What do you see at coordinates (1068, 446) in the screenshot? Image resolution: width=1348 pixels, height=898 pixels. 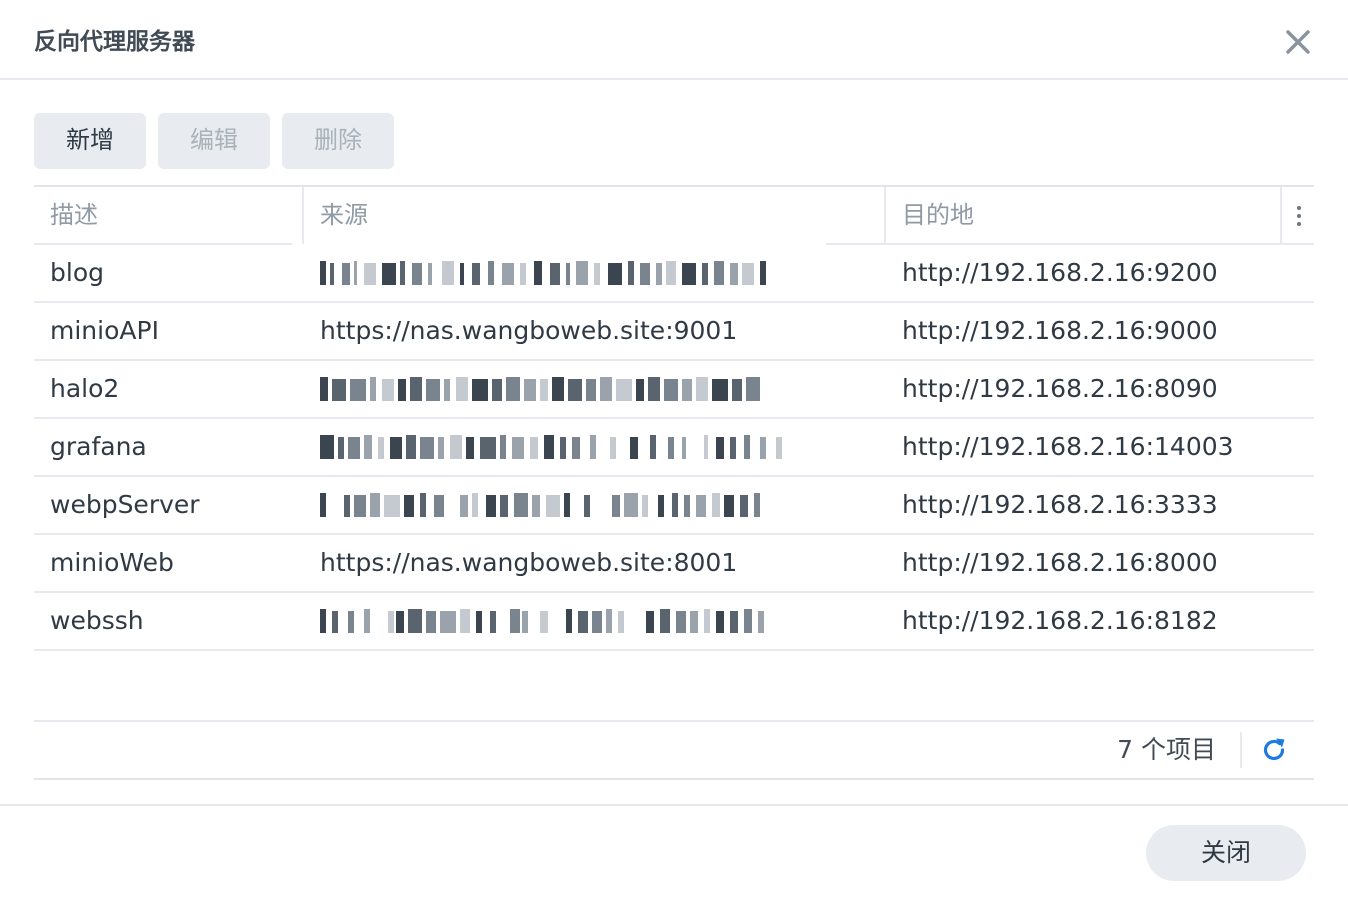 I see `cell-destination: http://192.168.2.16:14003` at bounding box center [1068, 446].